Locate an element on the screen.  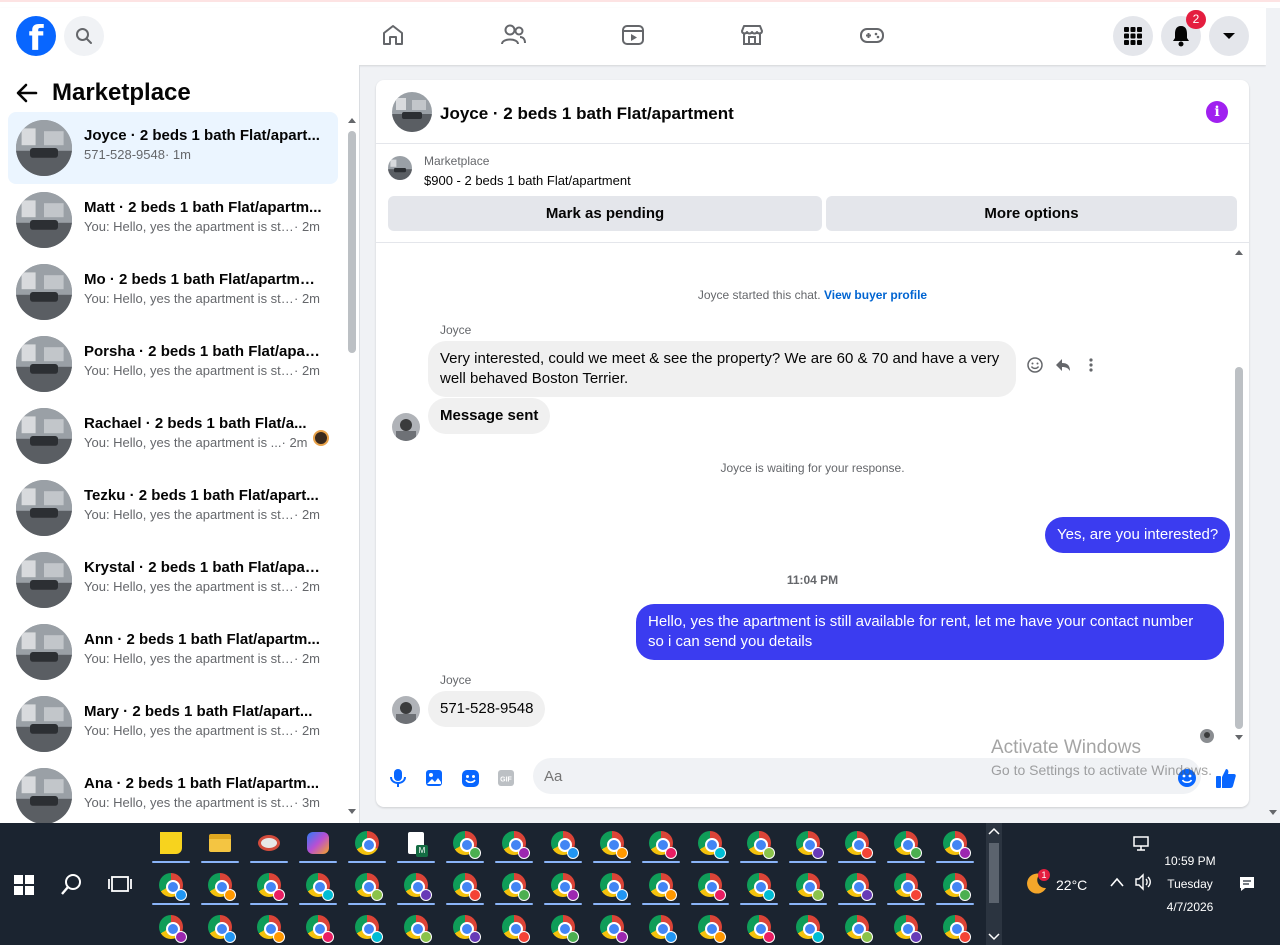
reply-icon is located at coordinates (1063, 365).